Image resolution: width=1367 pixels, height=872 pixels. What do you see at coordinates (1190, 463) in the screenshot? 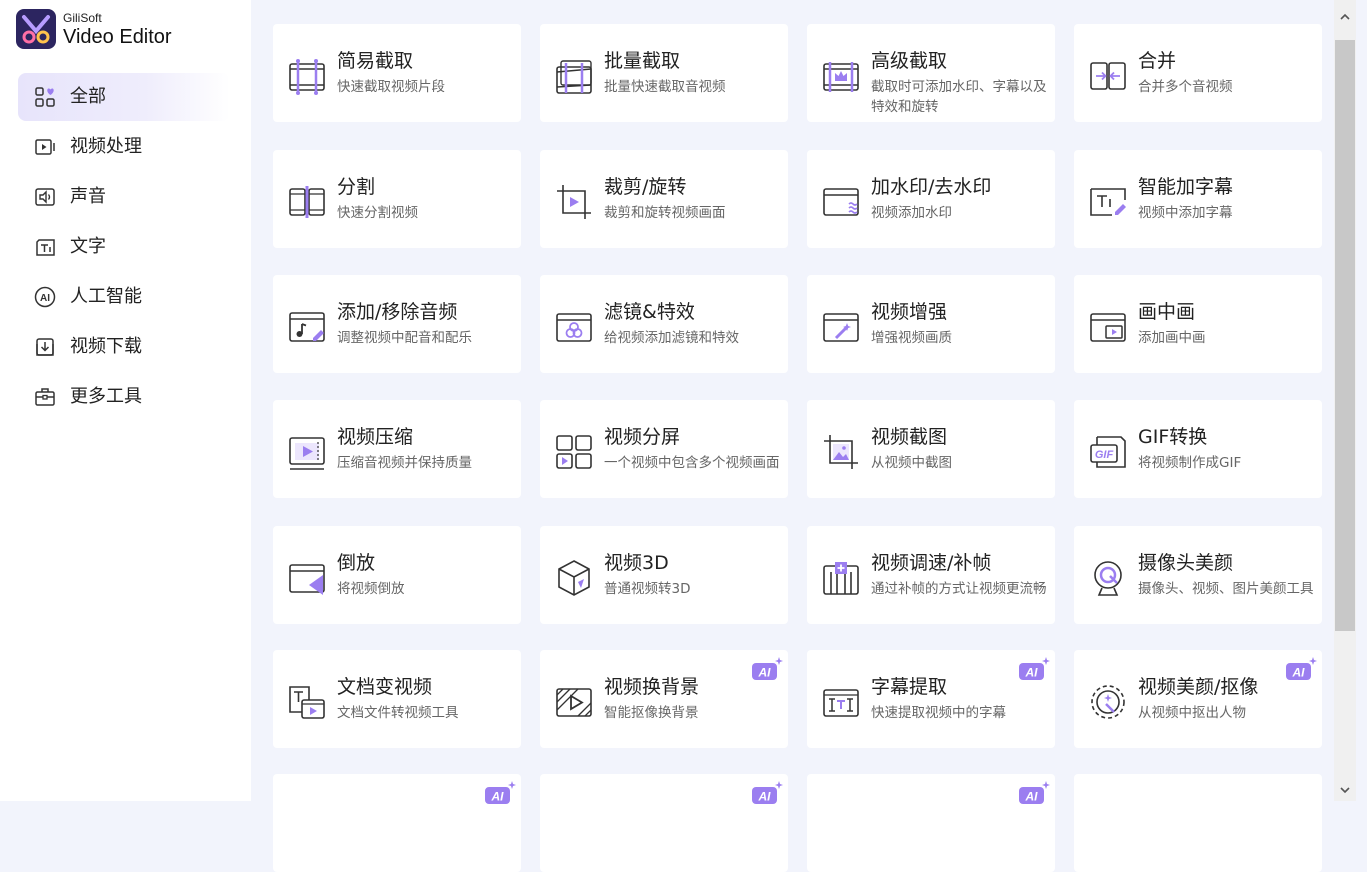
I see `tool-description: 将视频制作成GIF` at bounding box center [1190, 463].